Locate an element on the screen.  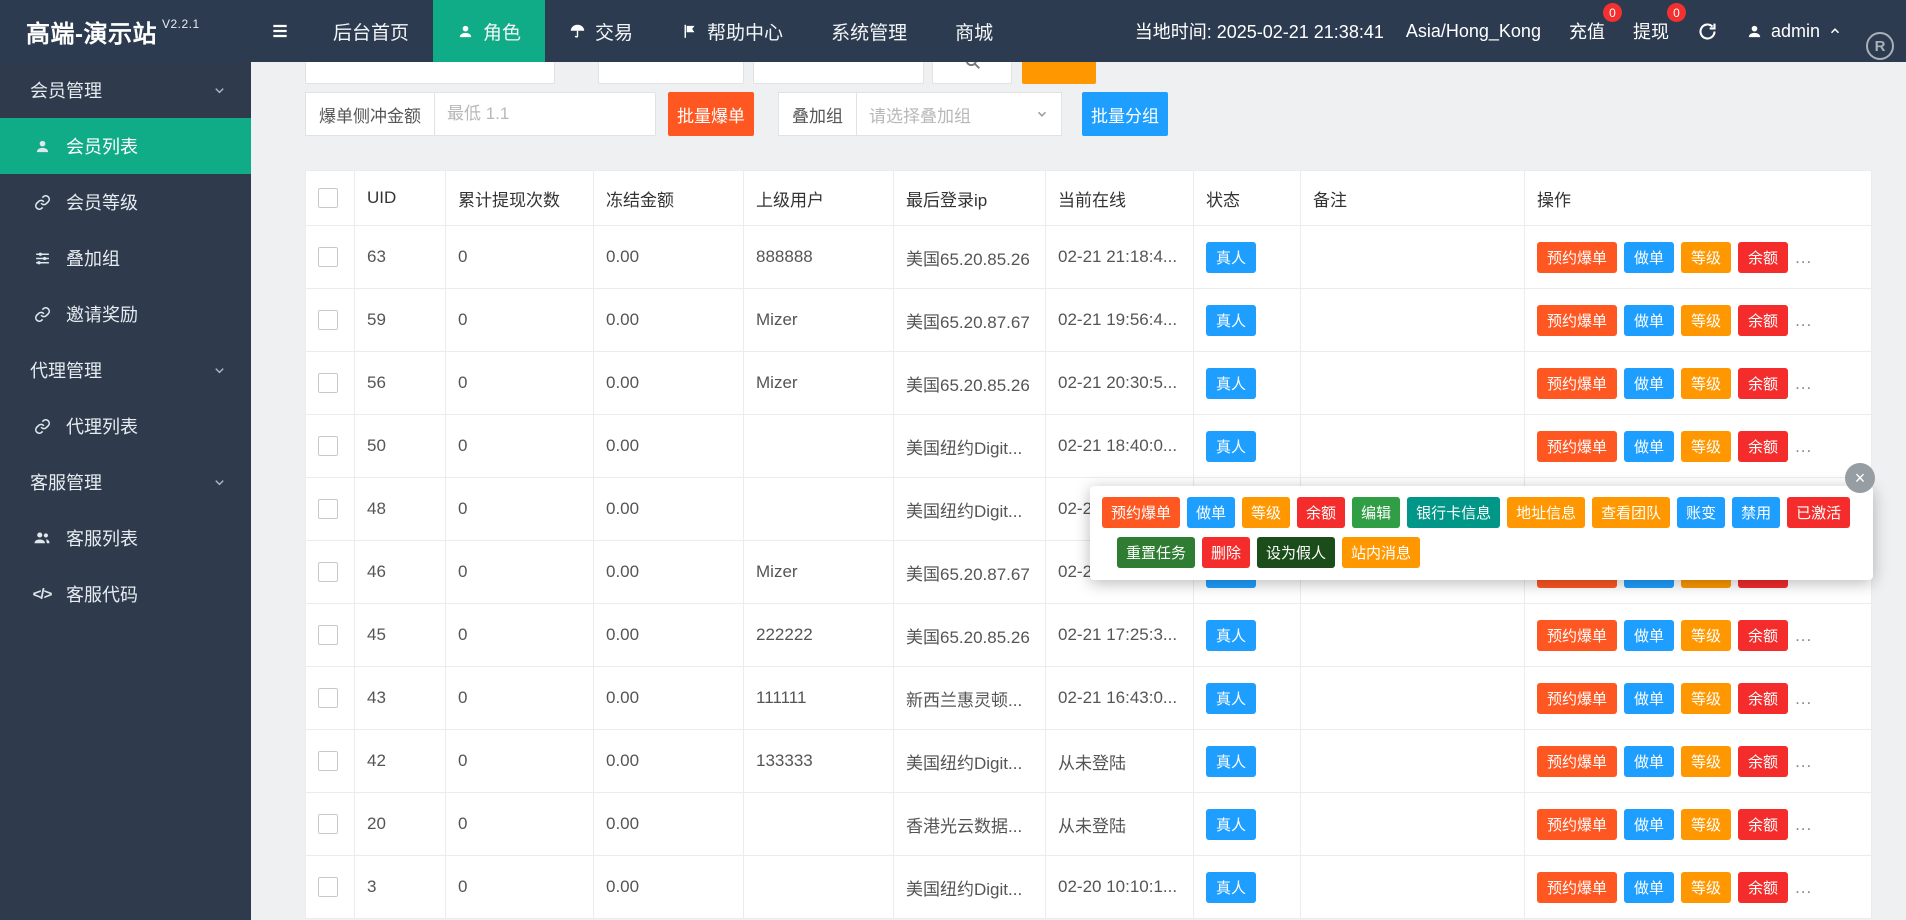
popup-close-button: × is located at coordinates (1860, 478).